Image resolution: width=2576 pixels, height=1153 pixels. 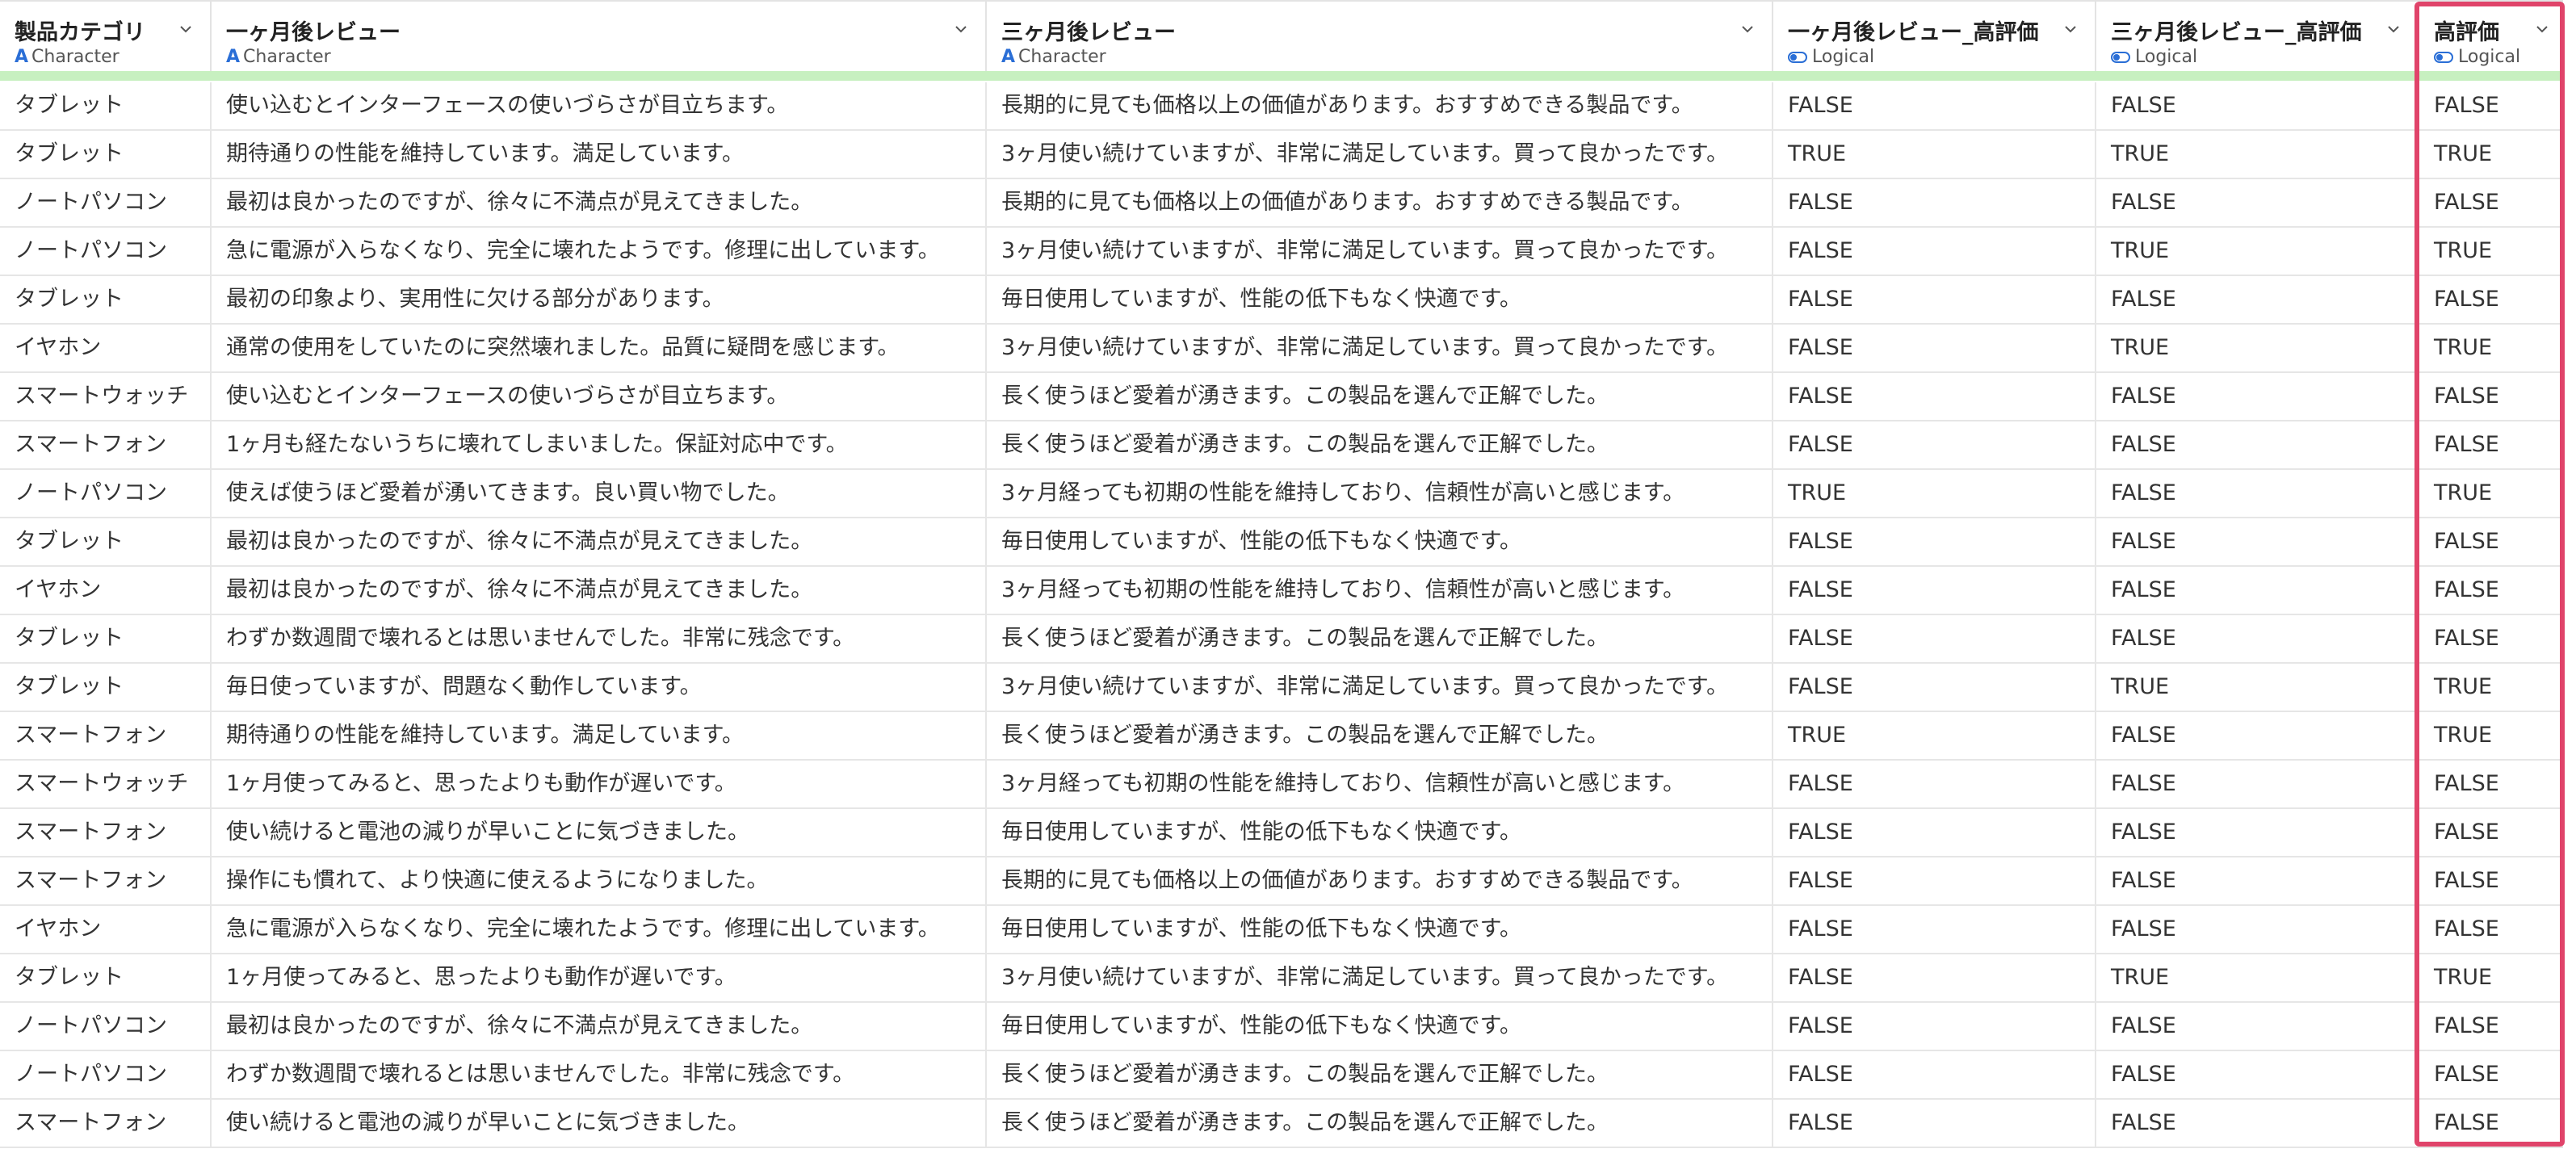 I want to click on column-header-high-rating-3month: 三ヶ月後レビュー_高評価 Logical, so click(x=2257, y=37).